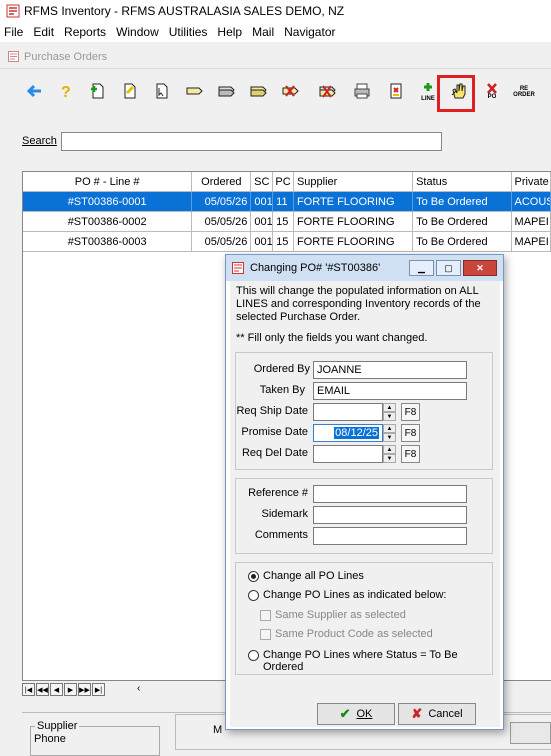 This screenshot has width=551, height=756. What do you see at coordinates (85, 32) in the screenshot?
I see `menu-reports: Reports` at bounding box center [85, 32].